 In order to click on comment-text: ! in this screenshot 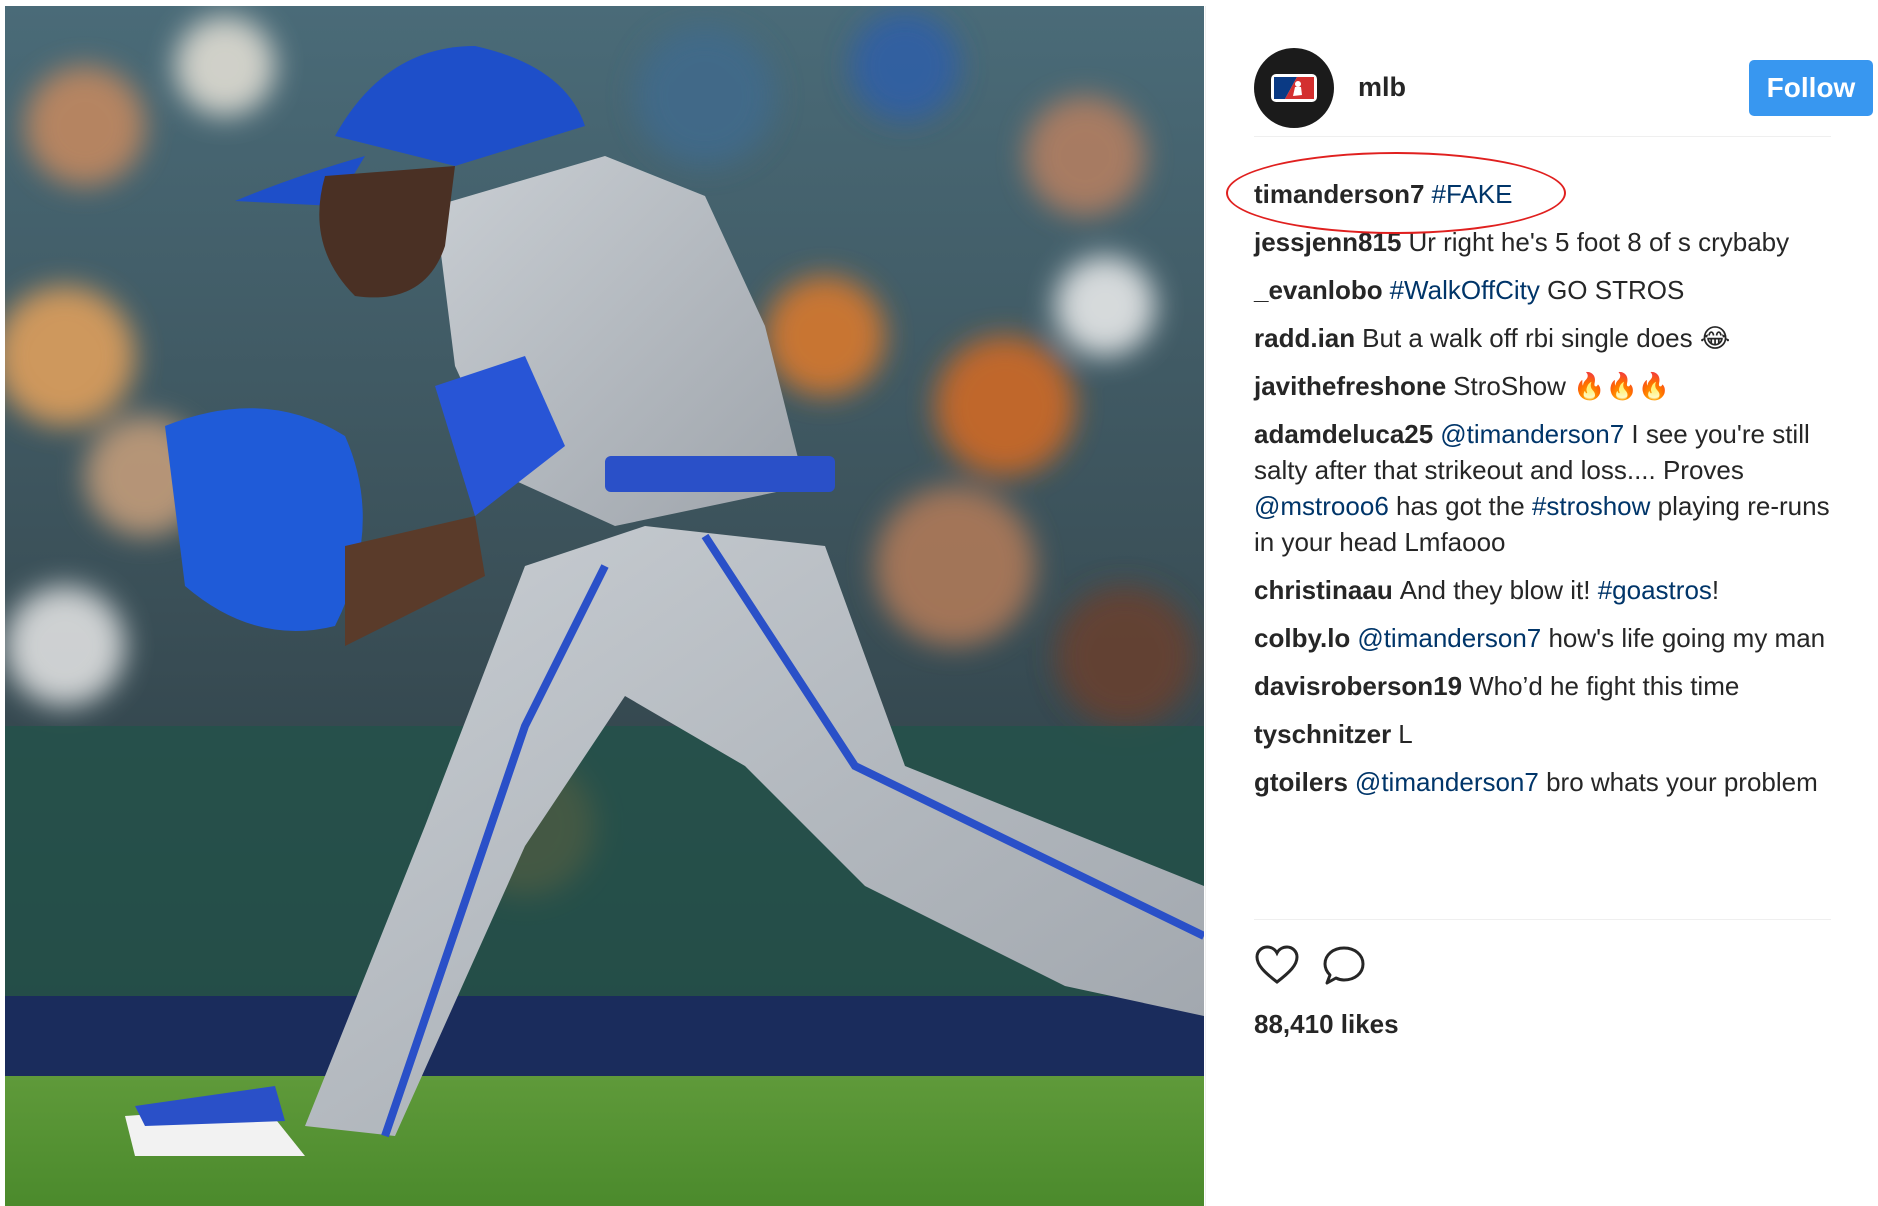, I will do `click(1715, 590)`.